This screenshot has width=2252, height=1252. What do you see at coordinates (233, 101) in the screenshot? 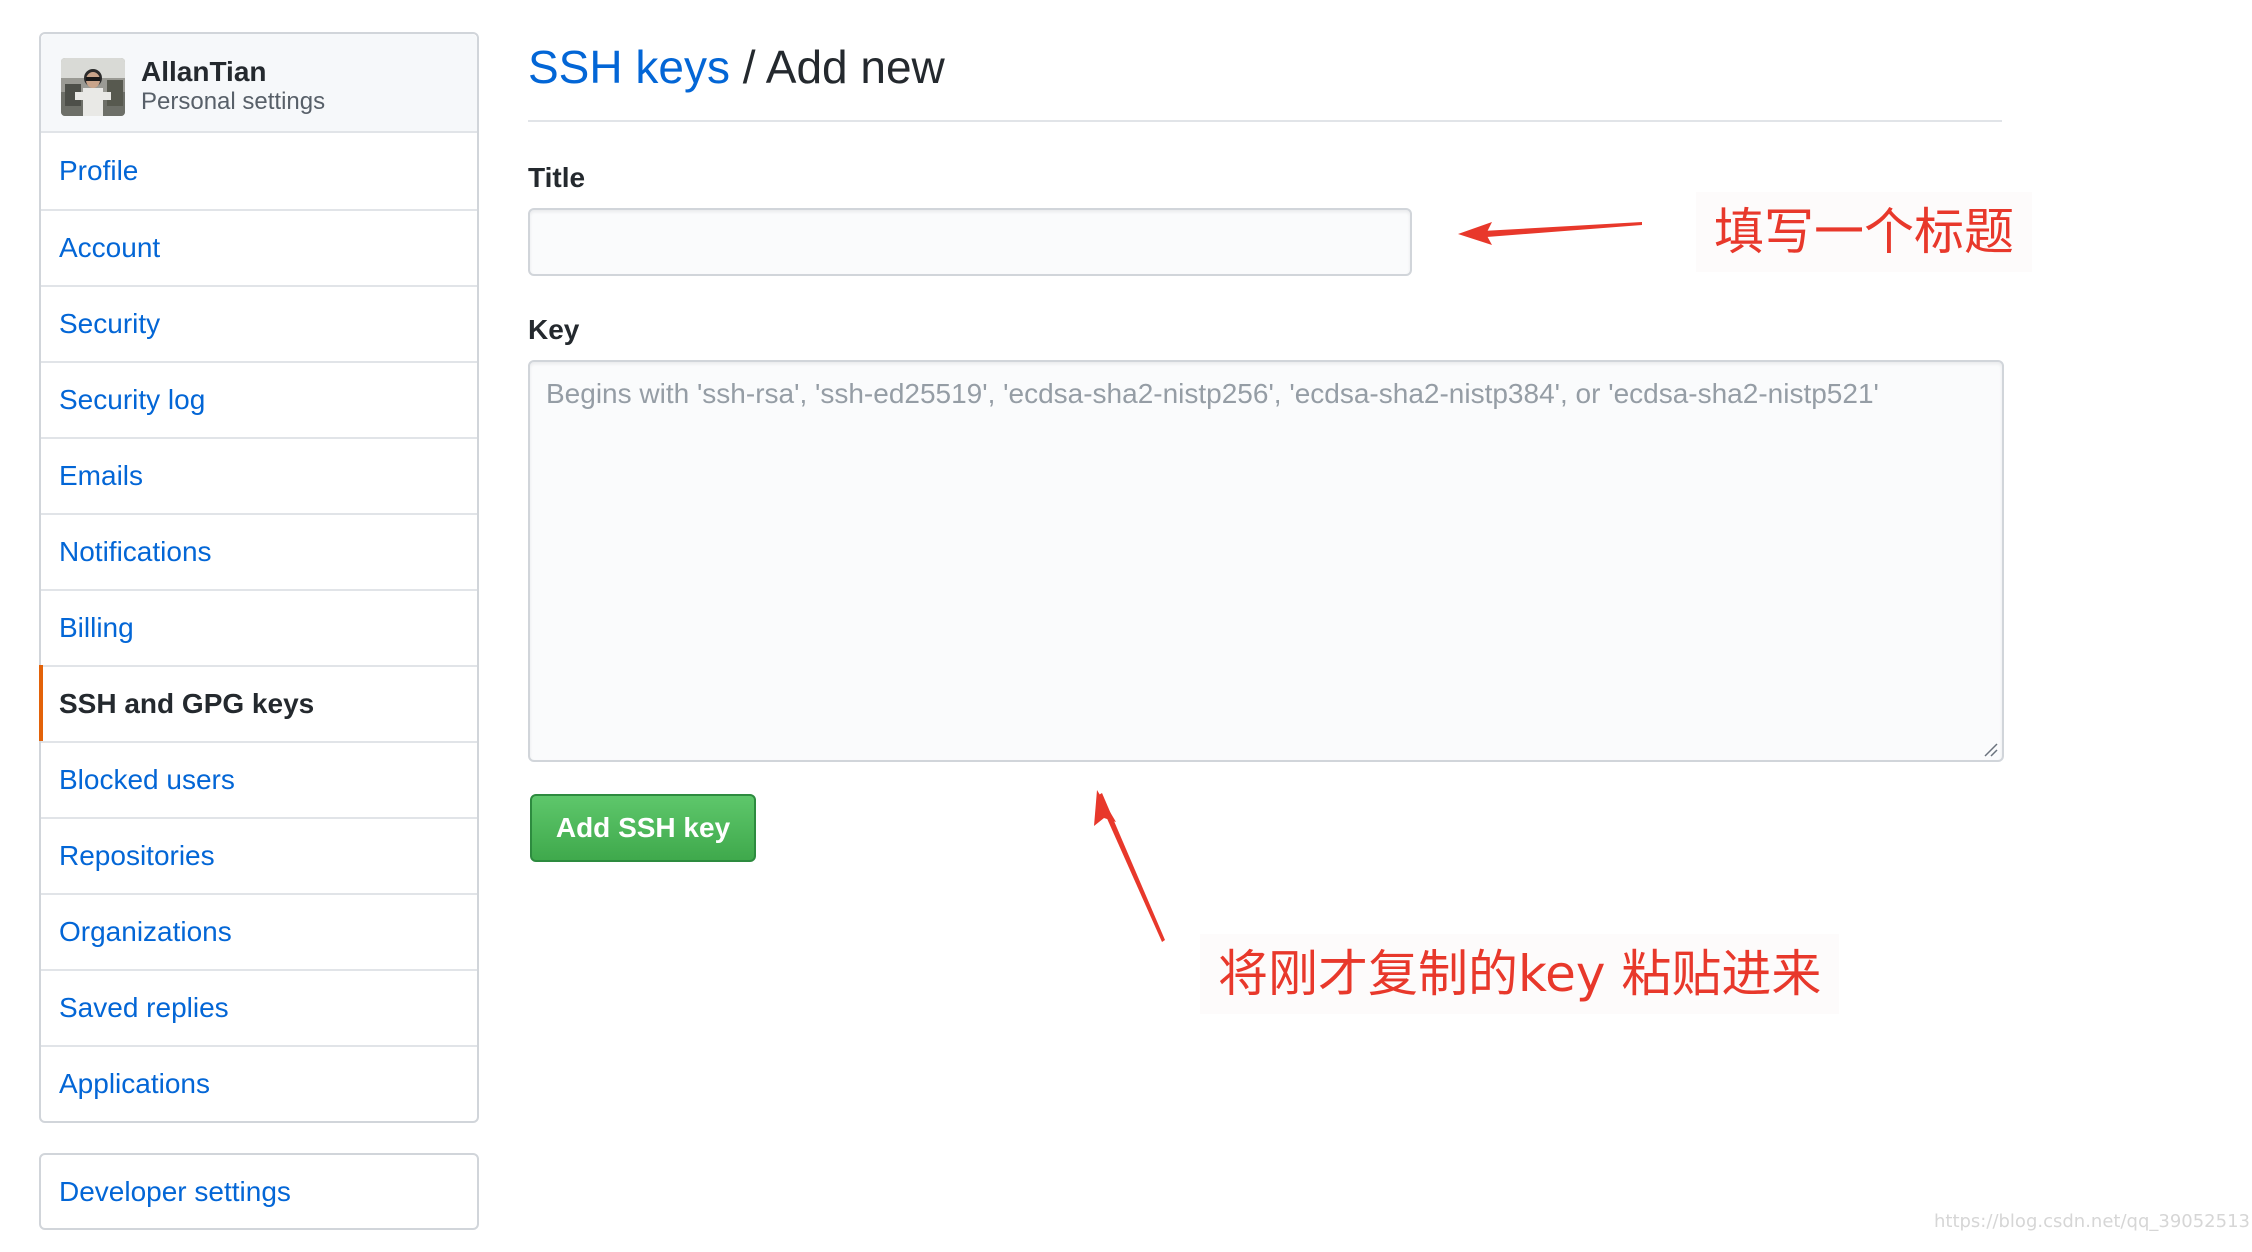
I see `personal-settings-label: Personal settings` at bounding box center [233, 101].